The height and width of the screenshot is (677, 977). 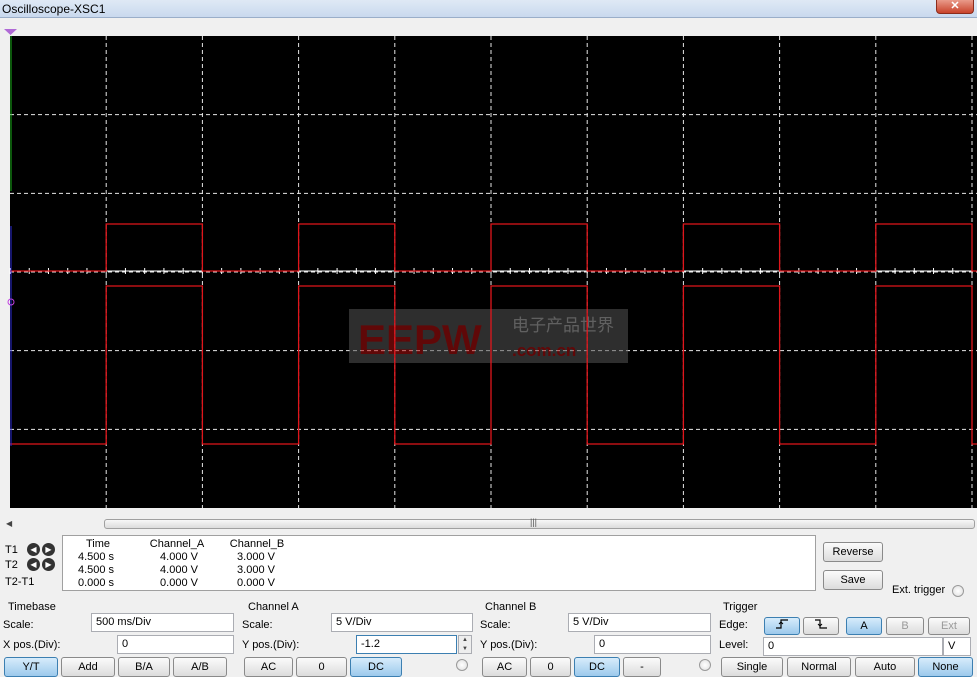 I want to click on cursor-t1-row: T1, so click(x=11, y=551).